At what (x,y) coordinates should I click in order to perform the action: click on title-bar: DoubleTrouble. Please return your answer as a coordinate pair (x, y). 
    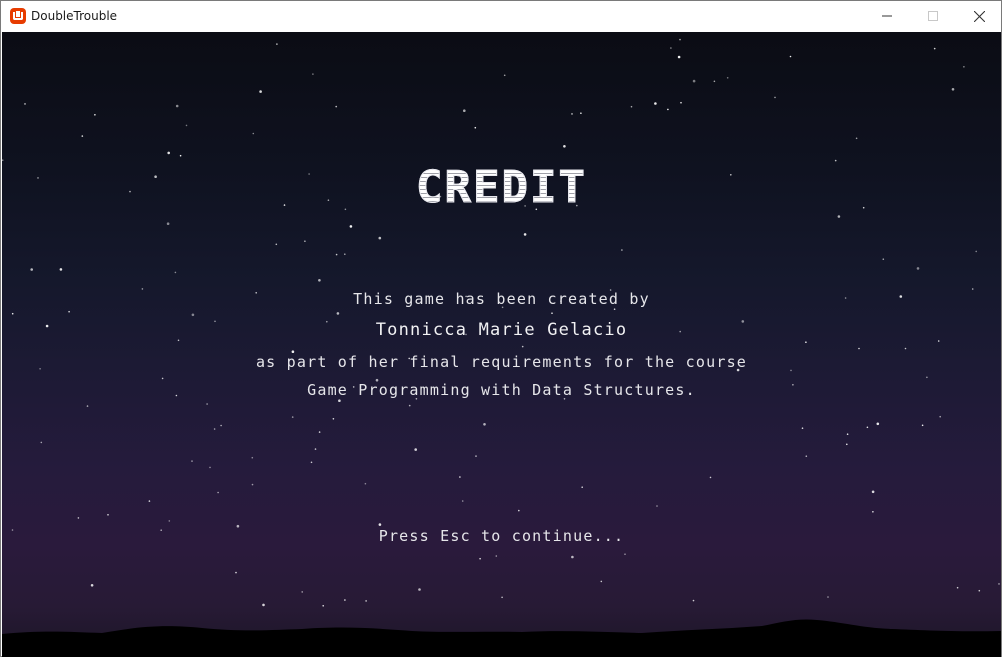
    Looking at the image, I should click on (501, 16).